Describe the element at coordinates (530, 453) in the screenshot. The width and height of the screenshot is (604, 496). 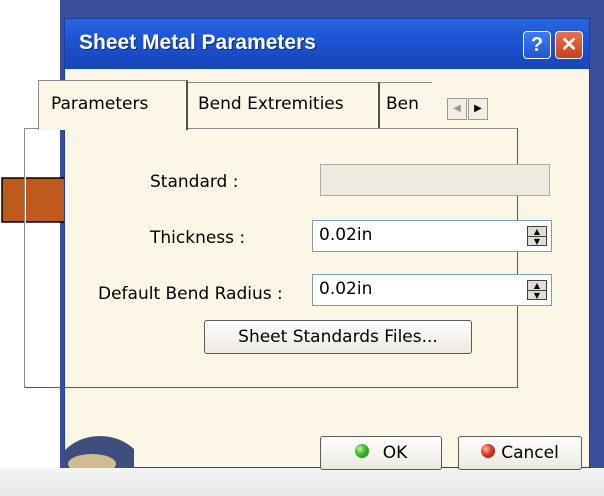
I see `button-label: Cancel` at that location.